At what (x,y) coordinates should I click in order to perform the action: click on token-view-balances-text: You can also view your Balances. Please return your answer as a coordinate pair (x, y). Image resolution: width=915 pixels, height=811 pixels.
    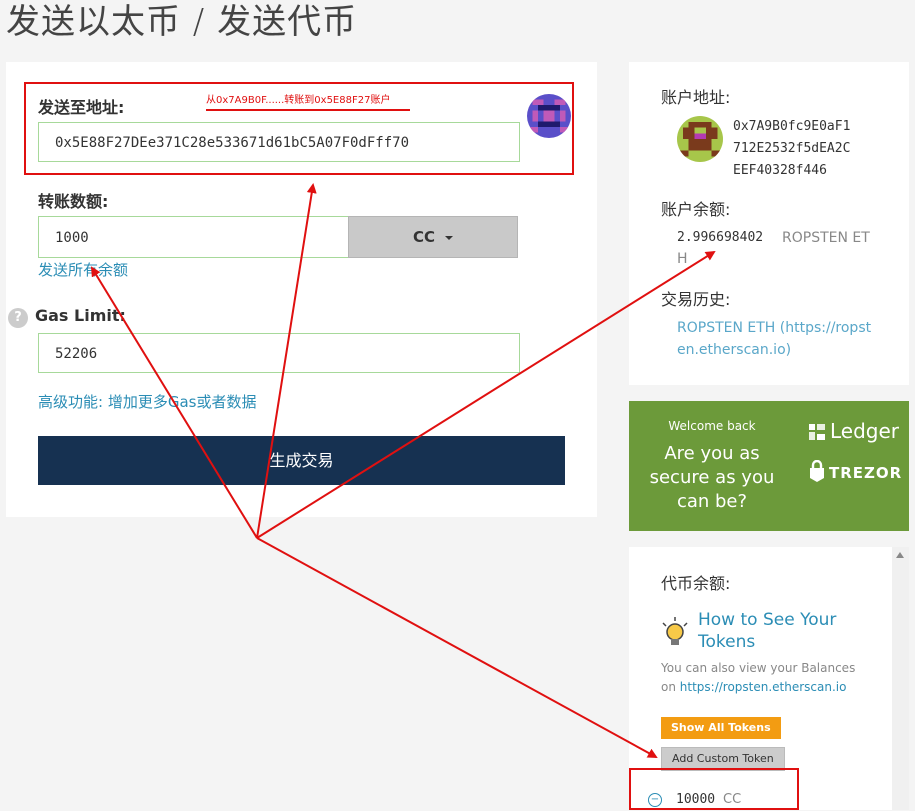
    Looking at the image, I should click on (758, 668).